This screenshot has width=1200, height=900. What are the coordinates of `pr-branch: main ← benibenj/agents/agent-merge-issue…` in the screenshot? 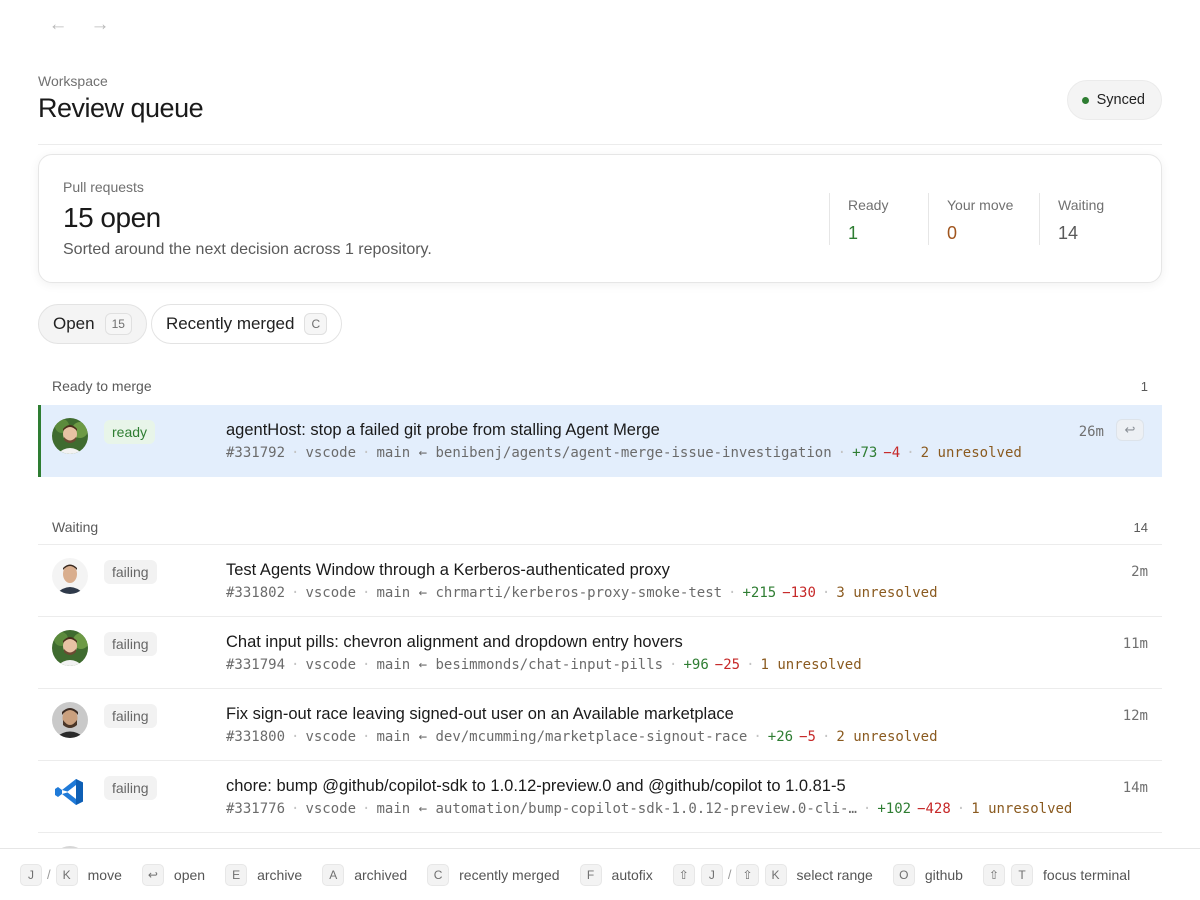 It's located at (604, 453).